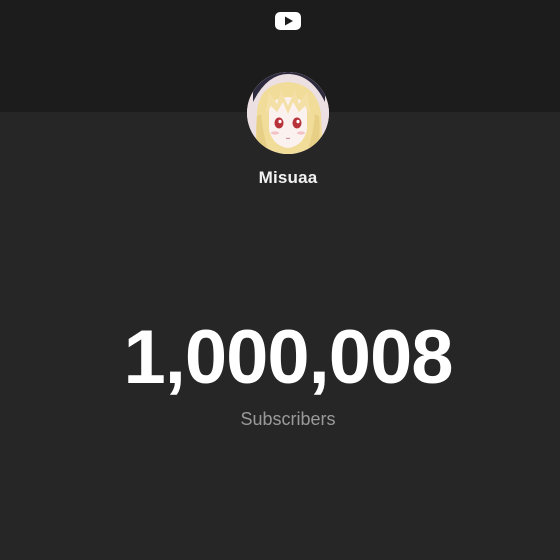  What do you see at coordinates (288, 21) in the screenshot?
I see `youtube-logo-icon` at bounding box center [288, 21].